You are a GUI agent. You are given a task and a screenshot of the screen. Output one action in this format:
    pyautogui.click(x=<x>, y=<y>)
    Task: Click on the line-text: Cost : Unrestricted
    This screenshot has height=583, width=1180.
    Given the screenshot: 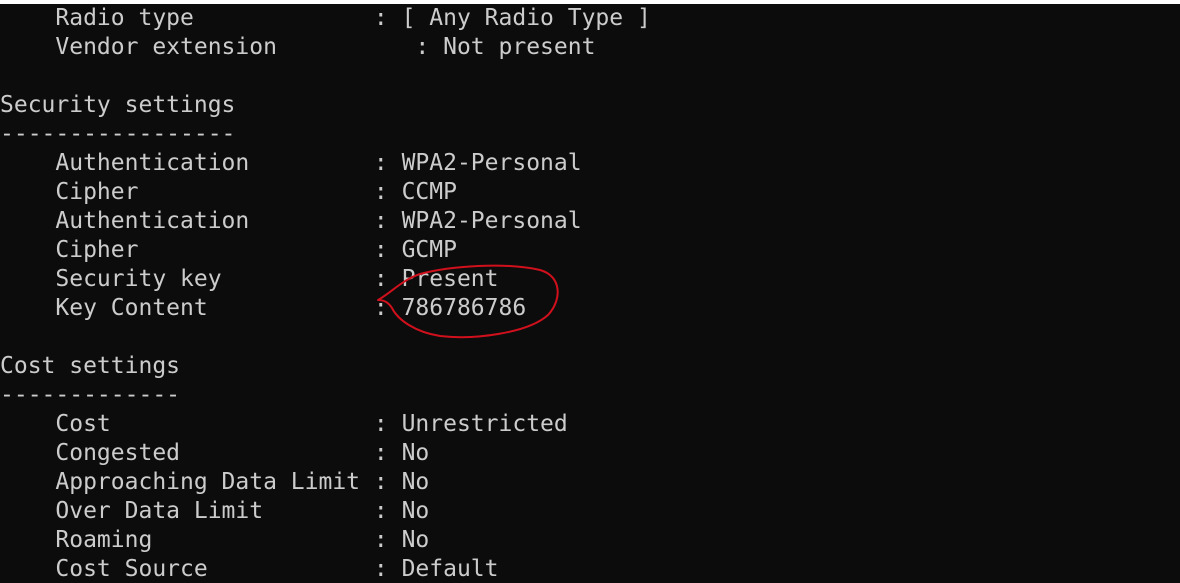 What is the action you would take?
    pyautogui.click(x=284, y=424)
    